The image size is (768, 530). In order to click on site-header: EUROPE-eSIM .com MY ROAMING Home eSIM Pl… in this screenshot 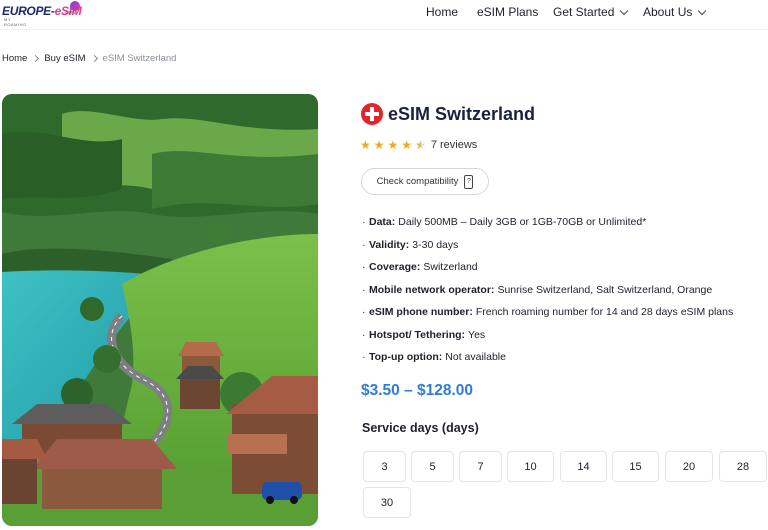, I will do `click(384, 15)`.